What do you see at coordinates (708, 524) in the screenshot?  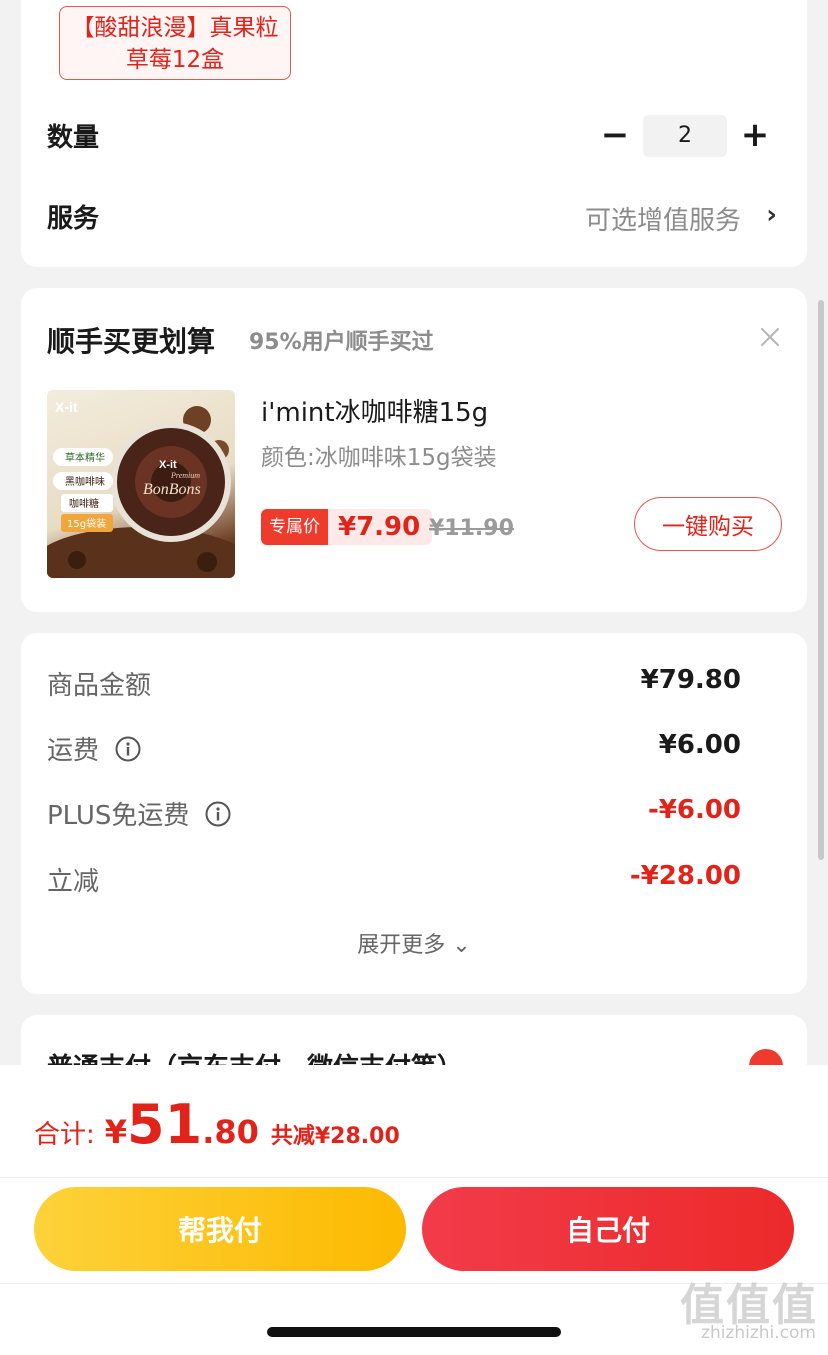 I see `one-click-buy-button: 一键购买` at bounding box center [708, 524].